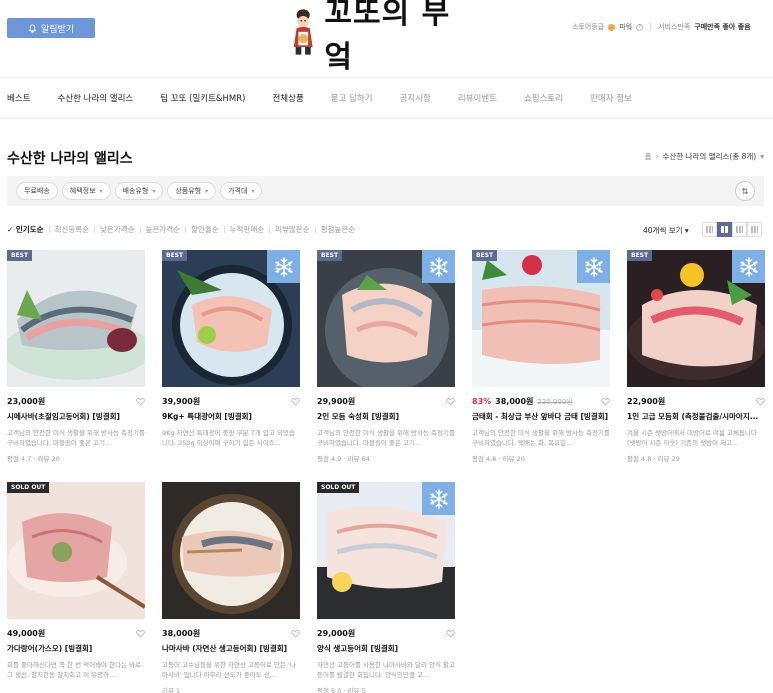  I want to click on sort-option: 최신등록순, so click(72, 229).